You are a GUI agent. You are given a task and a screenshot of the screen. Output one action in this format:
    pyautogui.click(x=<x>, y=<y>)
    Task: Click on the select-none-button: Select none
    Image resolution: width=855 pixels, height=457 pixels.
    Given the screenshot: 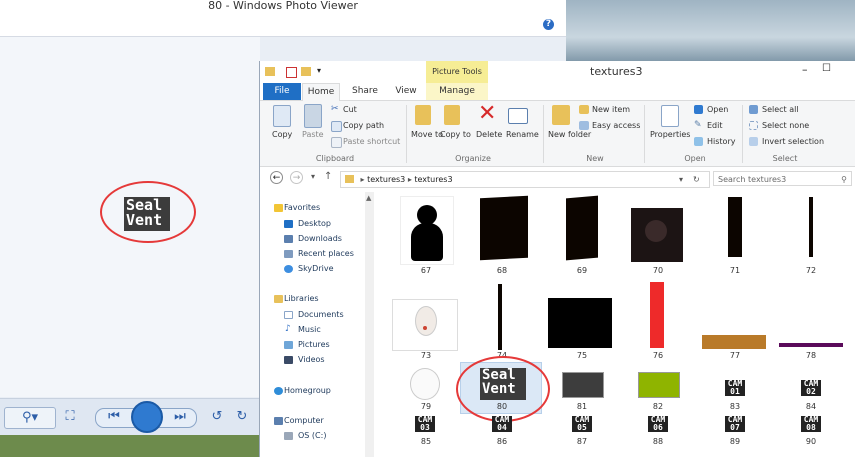 What is the action you would take?
    pyautogui.click(x=785, y=125)
    